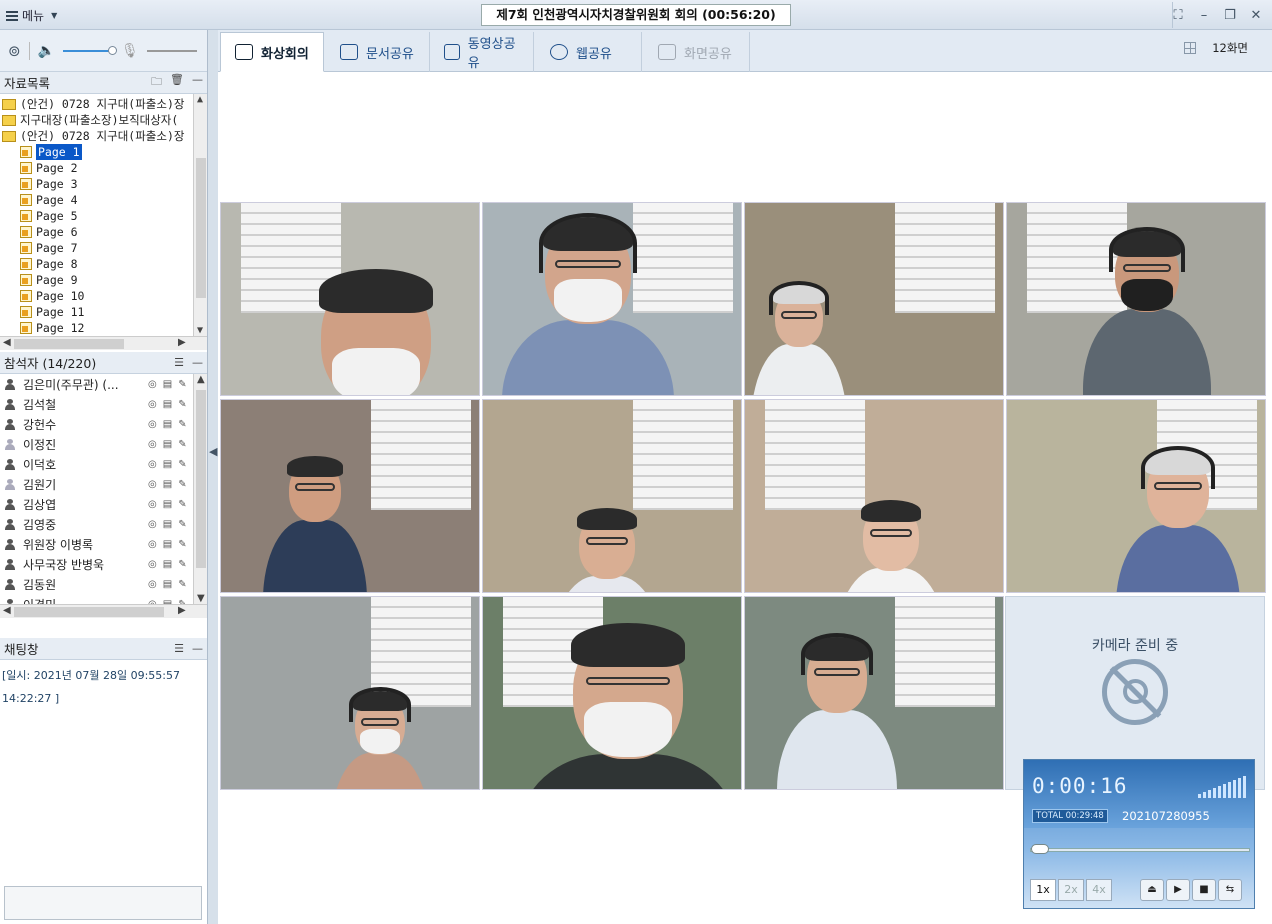 The width and height of the screenshot is (1272, 924). Describe the element at coordinates (1256, 15) in the screenshot. I see `close-icon: ✕` at that location.